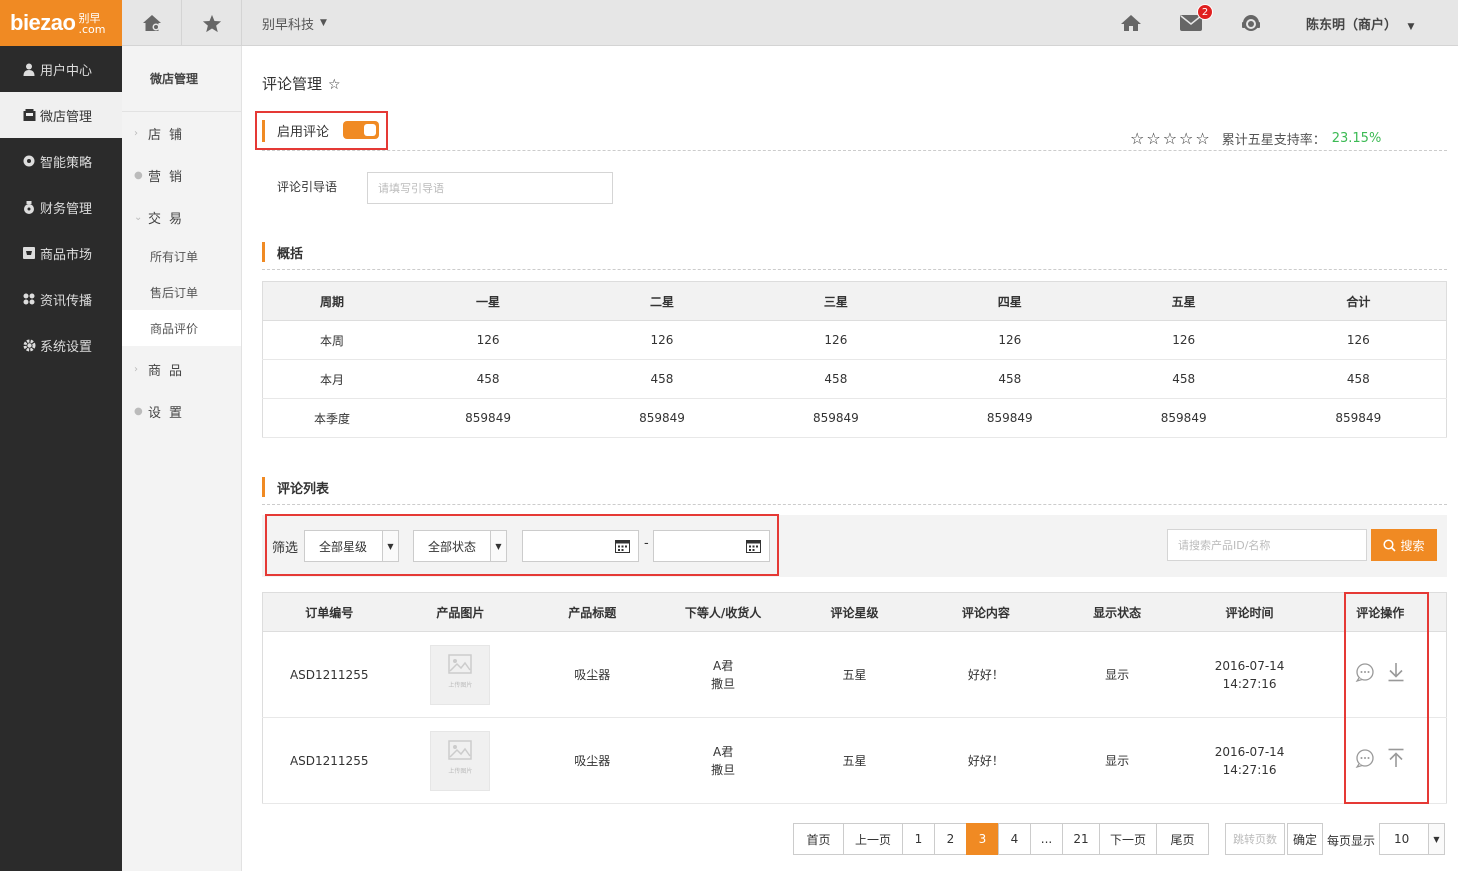 This screenshot has width=1458, height=871. I want to click on subnav-title: 微店管理, so click(181, 79).